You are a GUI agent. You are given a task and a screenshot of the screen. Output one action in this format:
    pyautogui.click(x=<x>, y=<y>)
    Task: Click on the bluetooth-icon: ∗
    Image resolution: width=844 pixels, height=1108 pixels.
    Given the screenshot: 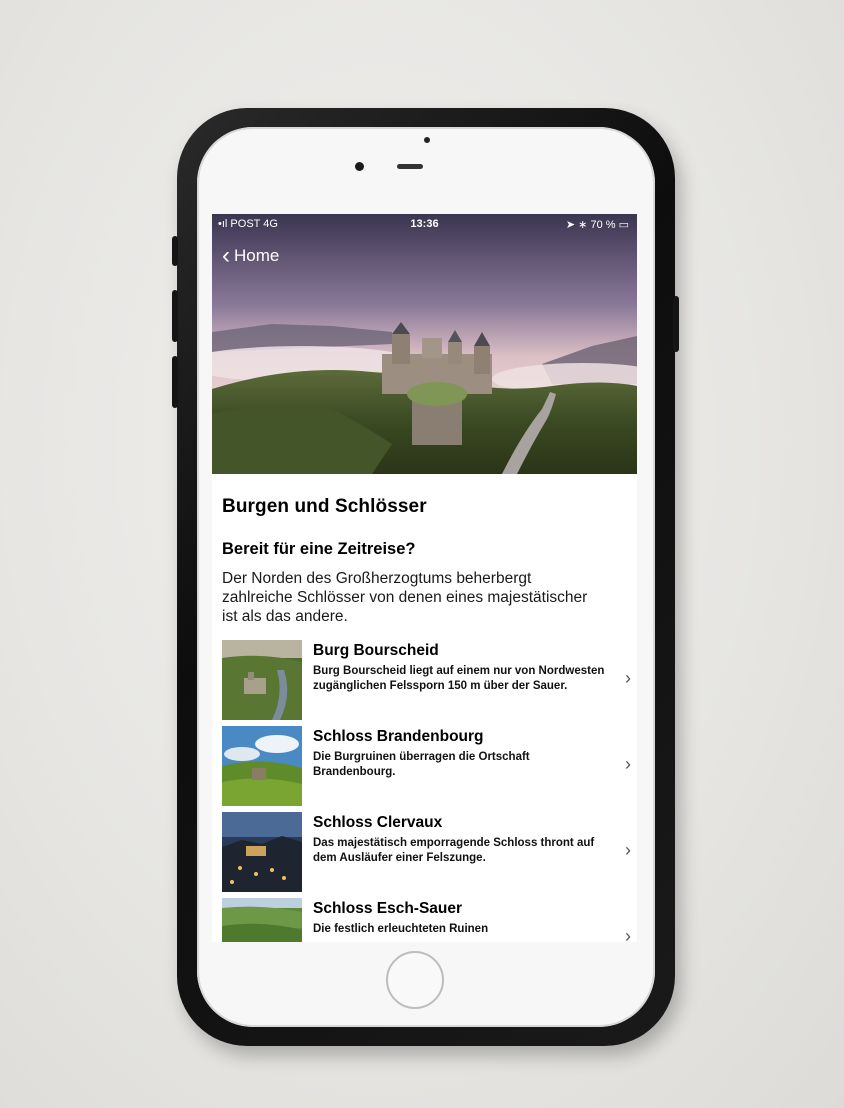 What is the action you would take?
    pyautogui.click(x=583, y=225)
    